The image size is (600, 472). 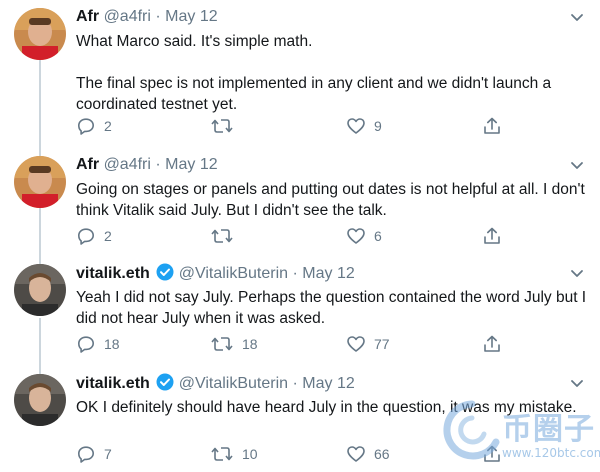 I want to click on like-button: 6, so click(x=364, y=236).